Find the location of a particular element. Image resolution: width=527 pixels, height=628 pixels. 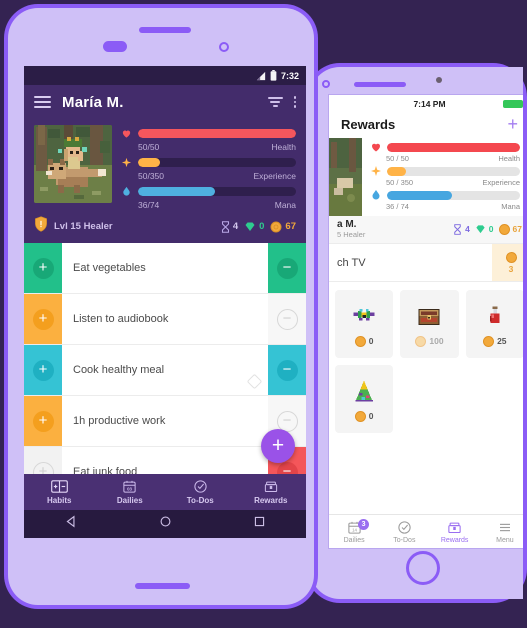

reward-cost-value: 0 is located at coordinates (371, 416).